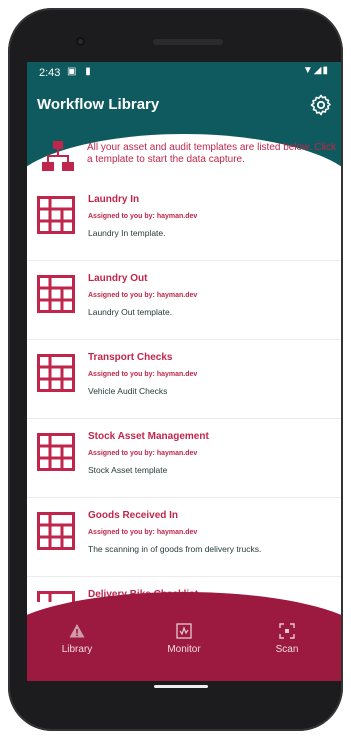  What do you see at coordinates (287, 649) in the screenshot?
I see `nav-label: Scan` at bounding box center [287, 649].